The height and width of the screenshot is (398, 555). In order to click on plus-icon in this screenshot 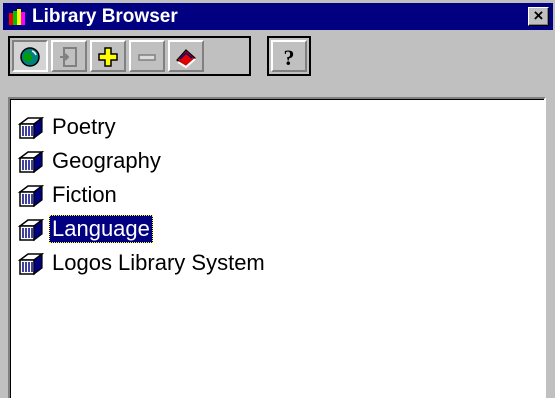, I will do `click(108, 57)`.